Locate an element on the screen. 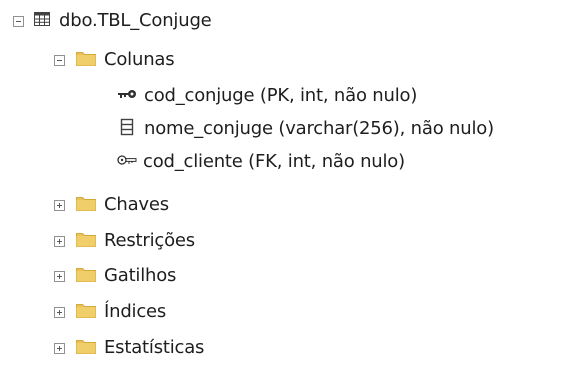 This screenshot has height=365, width=580. folder-label: Estatísticas is located at coordinates (154, 347).